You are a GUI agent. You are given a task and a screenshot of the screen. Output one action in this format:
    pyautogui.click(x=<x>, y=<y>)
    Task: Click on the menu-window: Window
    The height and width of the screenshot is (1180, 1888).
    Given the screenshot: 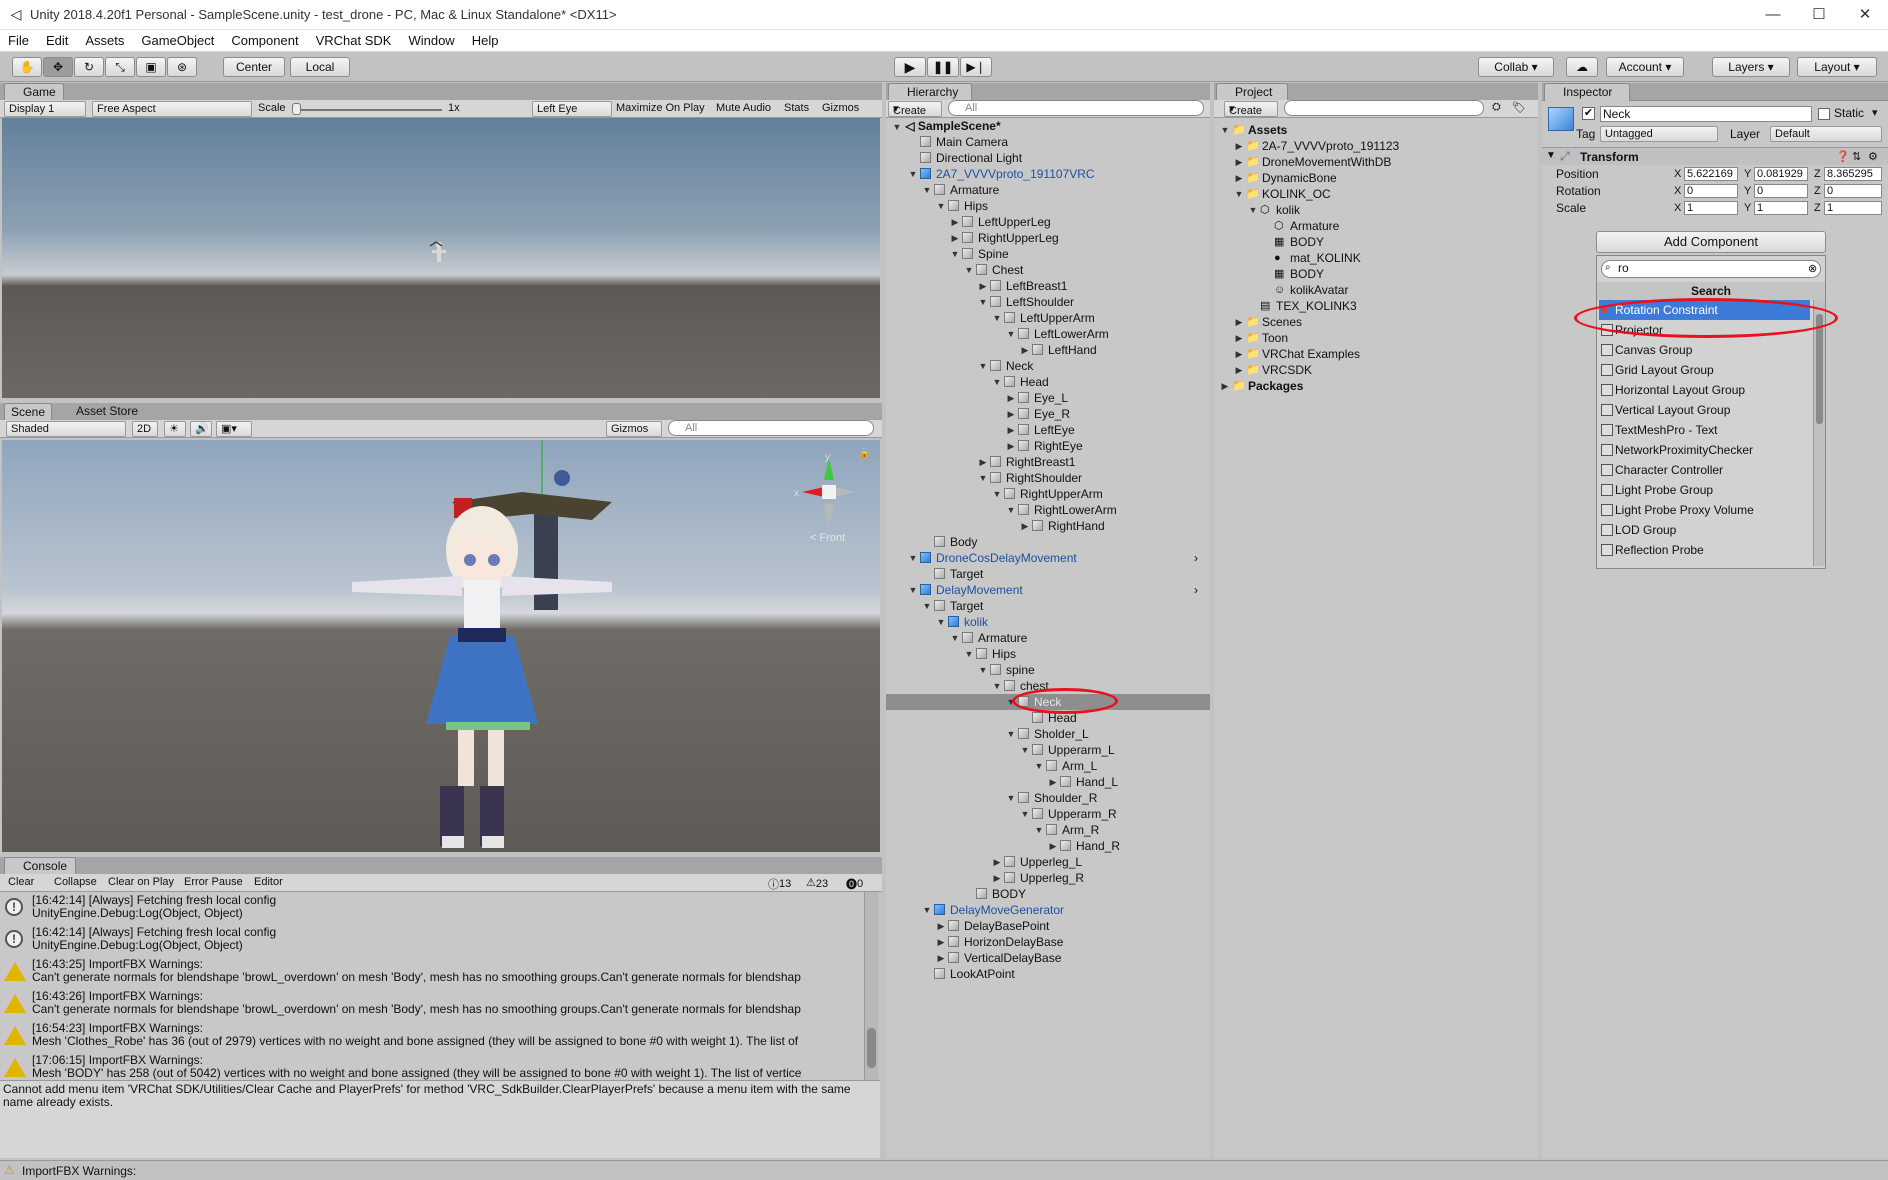 What is the action you would take?
    pyautogui.click(x=431, y=39)
    